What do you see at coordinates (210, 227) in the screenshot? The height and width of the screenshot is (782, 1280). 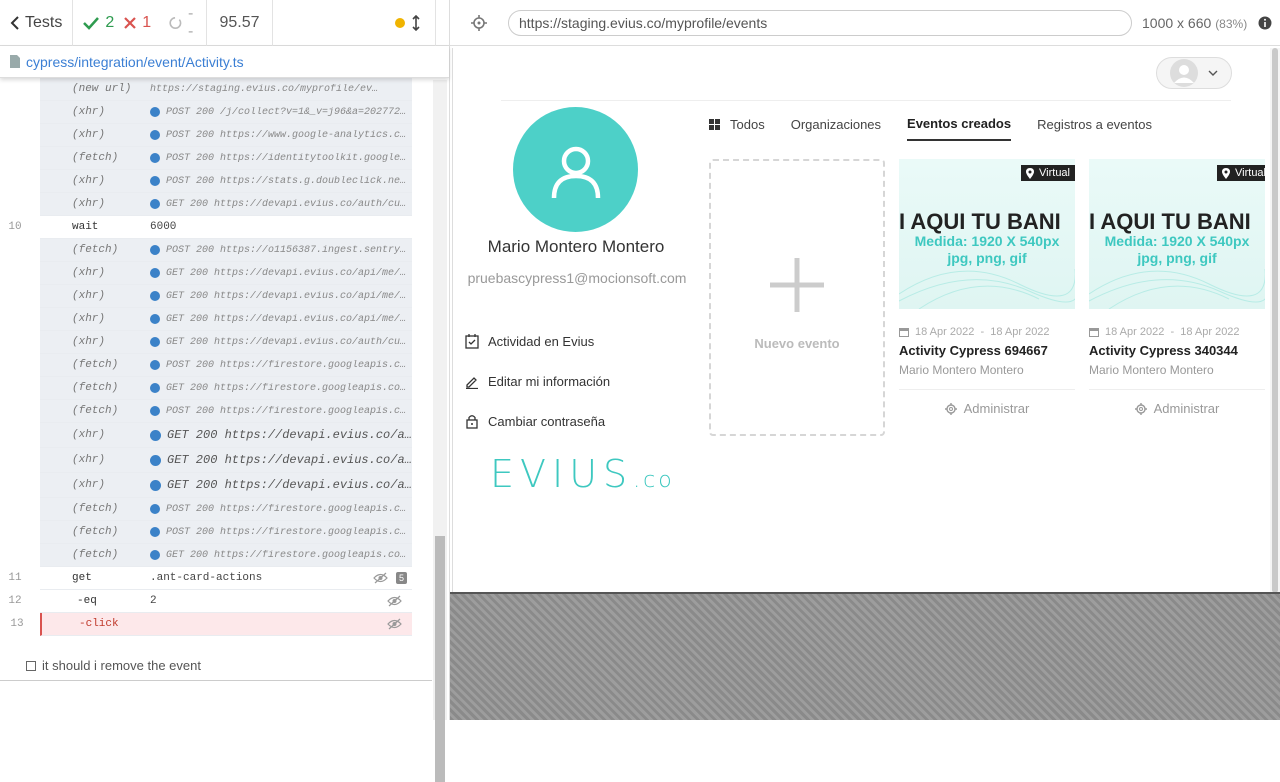 I see `command-row: 10 wait 6000` at bounding box center [210, 227].